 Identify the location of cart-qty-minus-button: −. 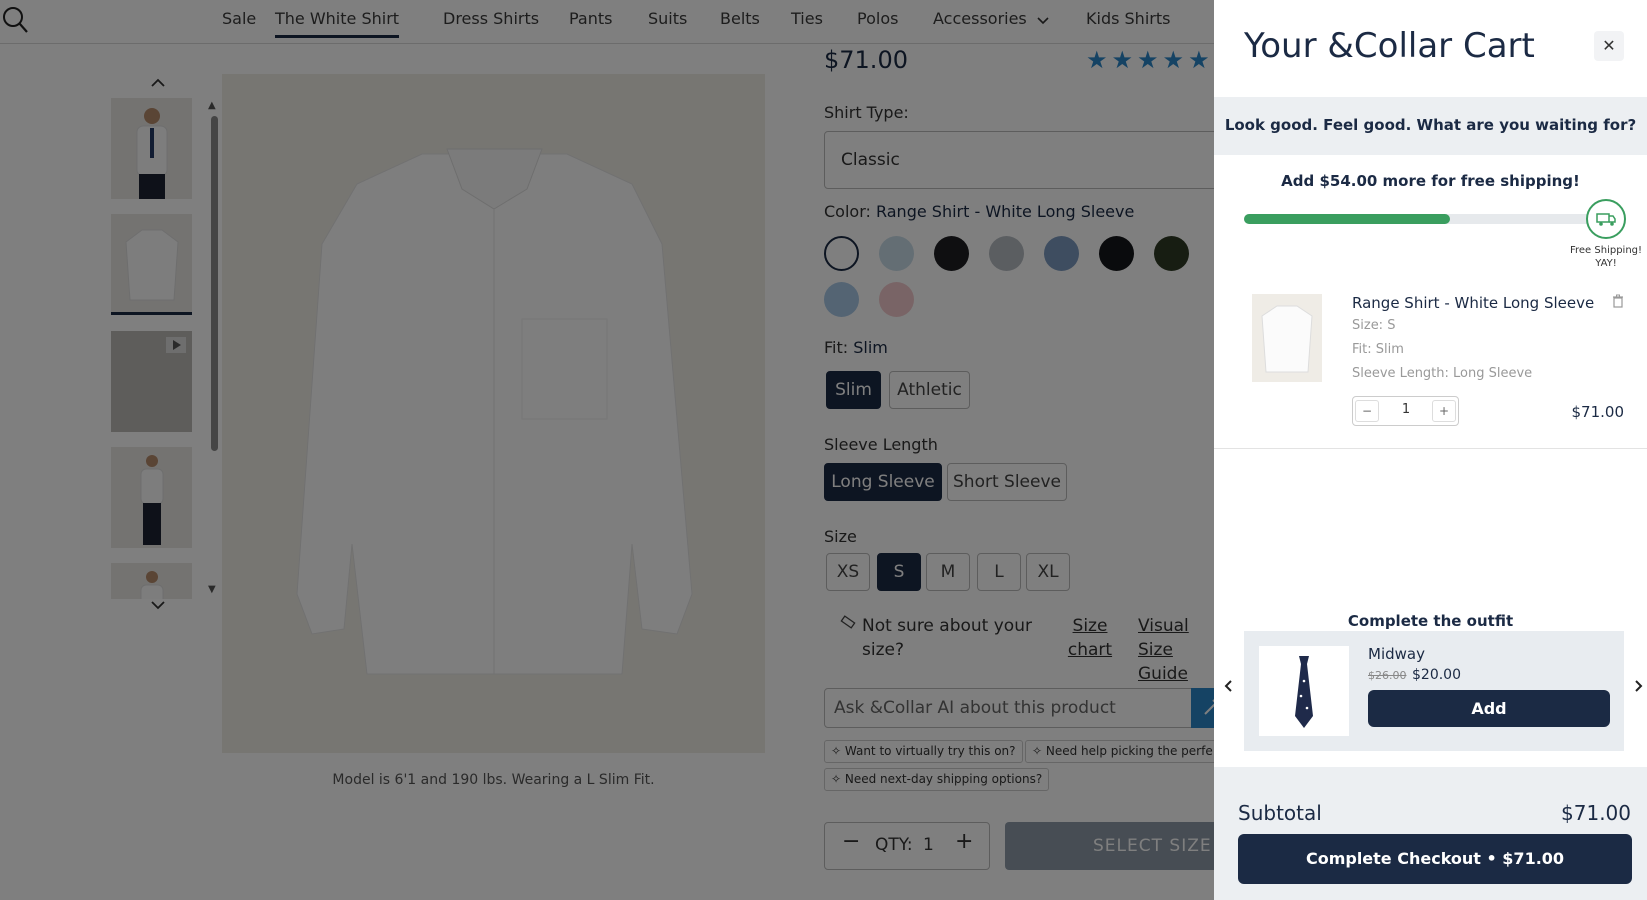
(1367, 411).